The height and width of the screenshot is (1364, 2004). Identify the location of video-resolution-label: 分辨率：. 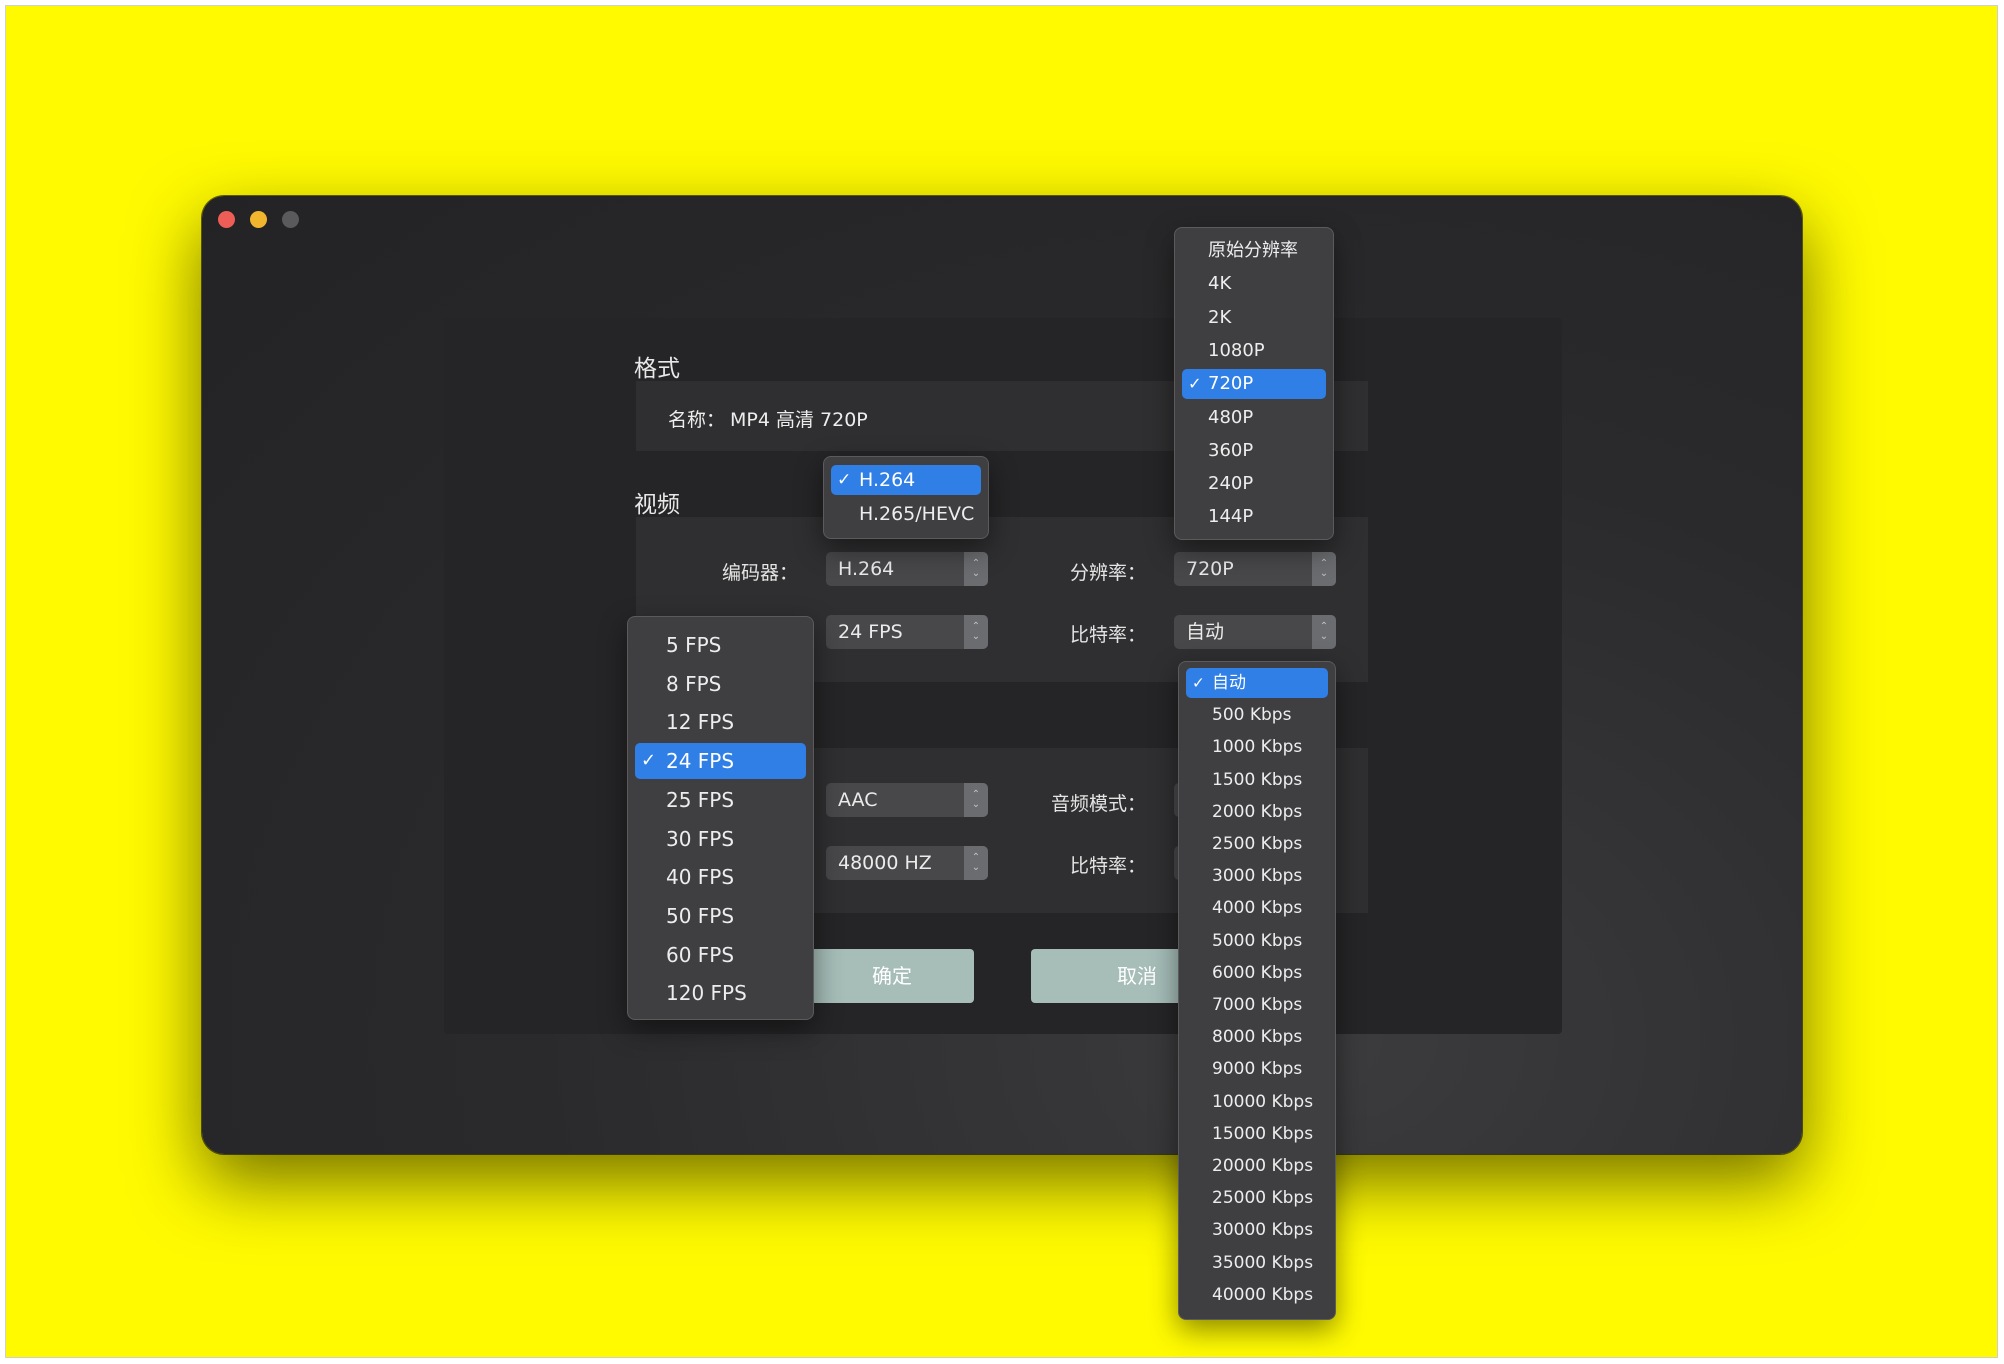
(1107, 573).